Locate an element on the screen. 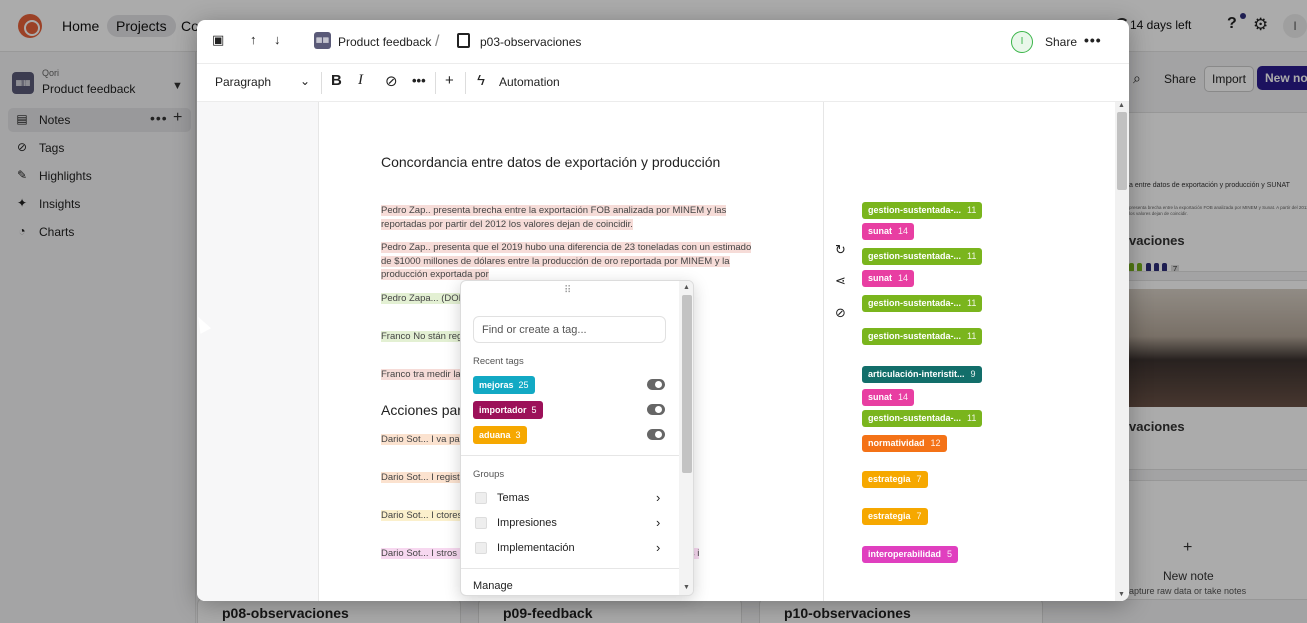  breadcrumb-doc: p03-observaciones is located at coordinates (530, 42).